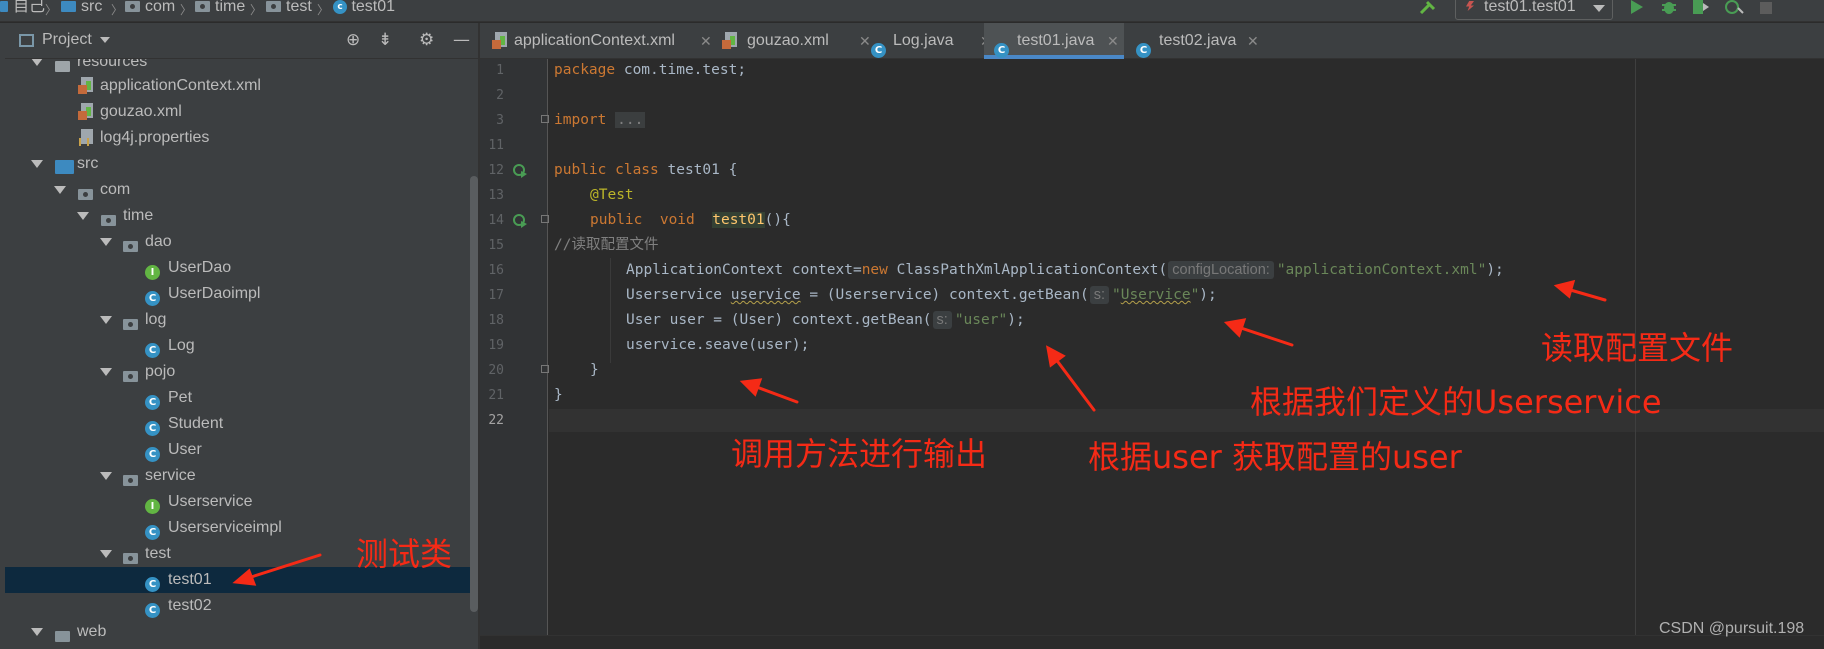 This screenshot has width=1824, height=649. Describe the element at coordinates (1456, 402) in the screenshot. I see `annotation-by-userservice: 根据我们定义的Userservice` at that location.